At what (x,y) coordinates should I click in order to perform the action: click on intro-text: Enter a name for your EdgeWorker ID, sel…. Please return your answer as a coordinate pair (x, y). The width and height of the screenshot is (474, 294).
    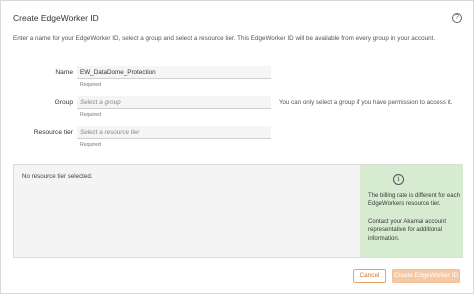
    Looking at the image, I should click on (224, 38).